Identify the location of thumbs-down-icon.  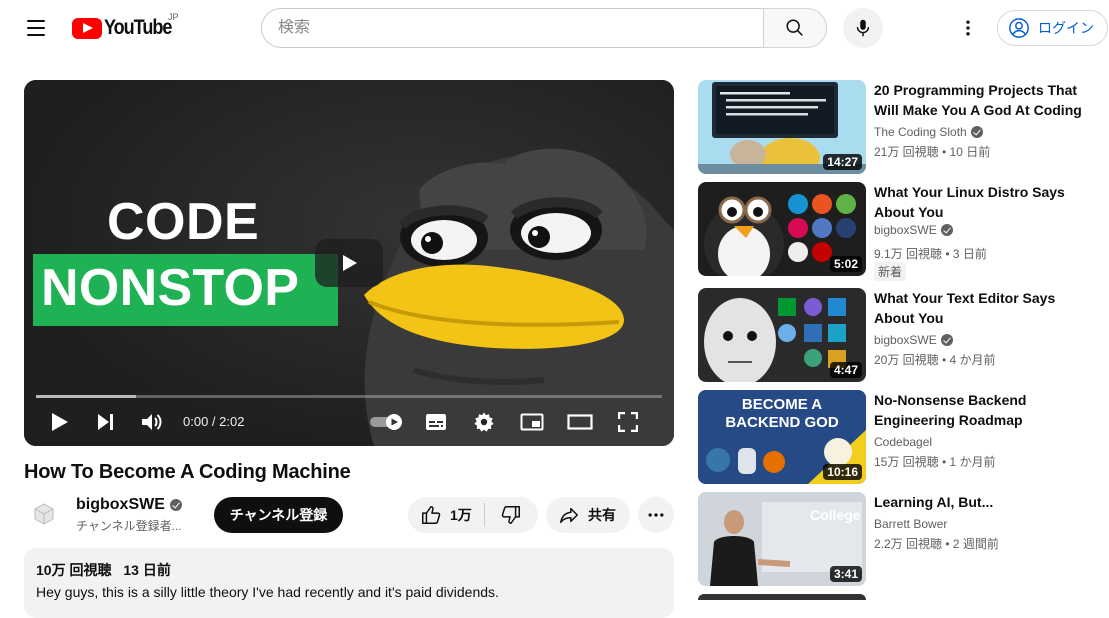
(510, 515).